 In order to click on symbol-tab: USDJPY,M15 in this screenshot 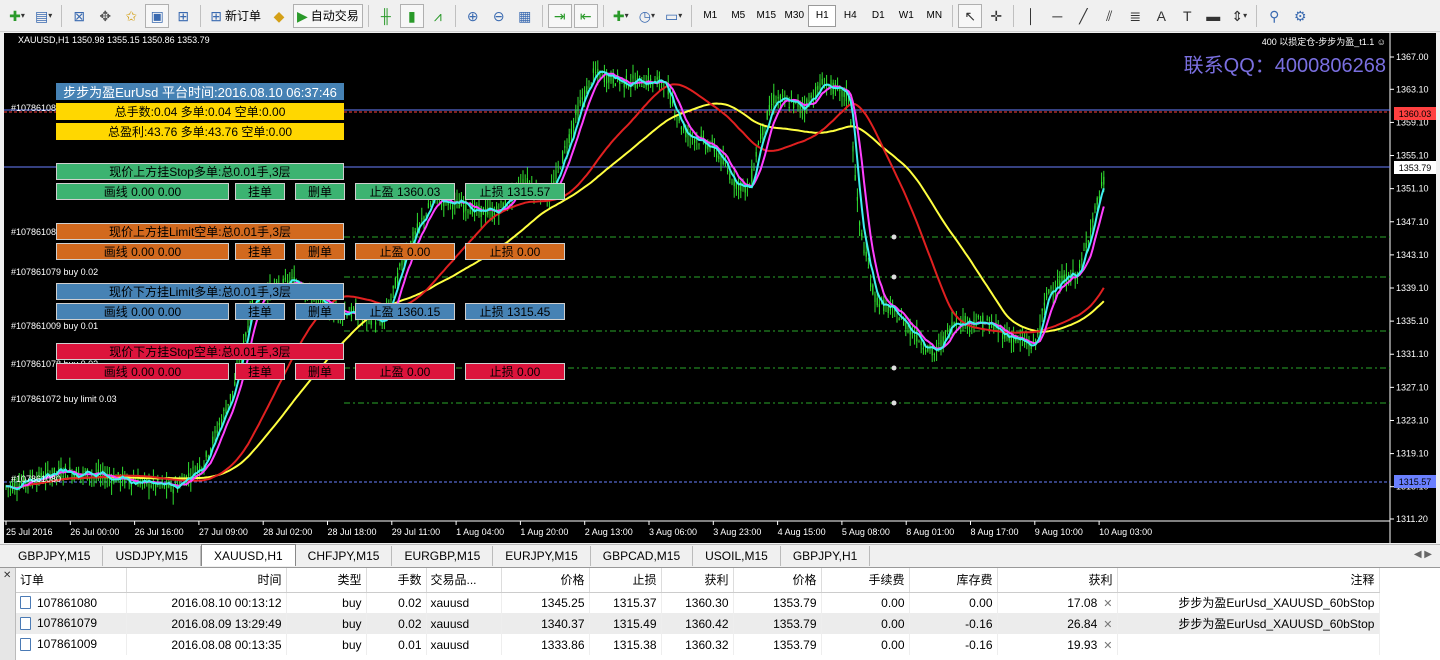, I will do `click(152, 556)`.